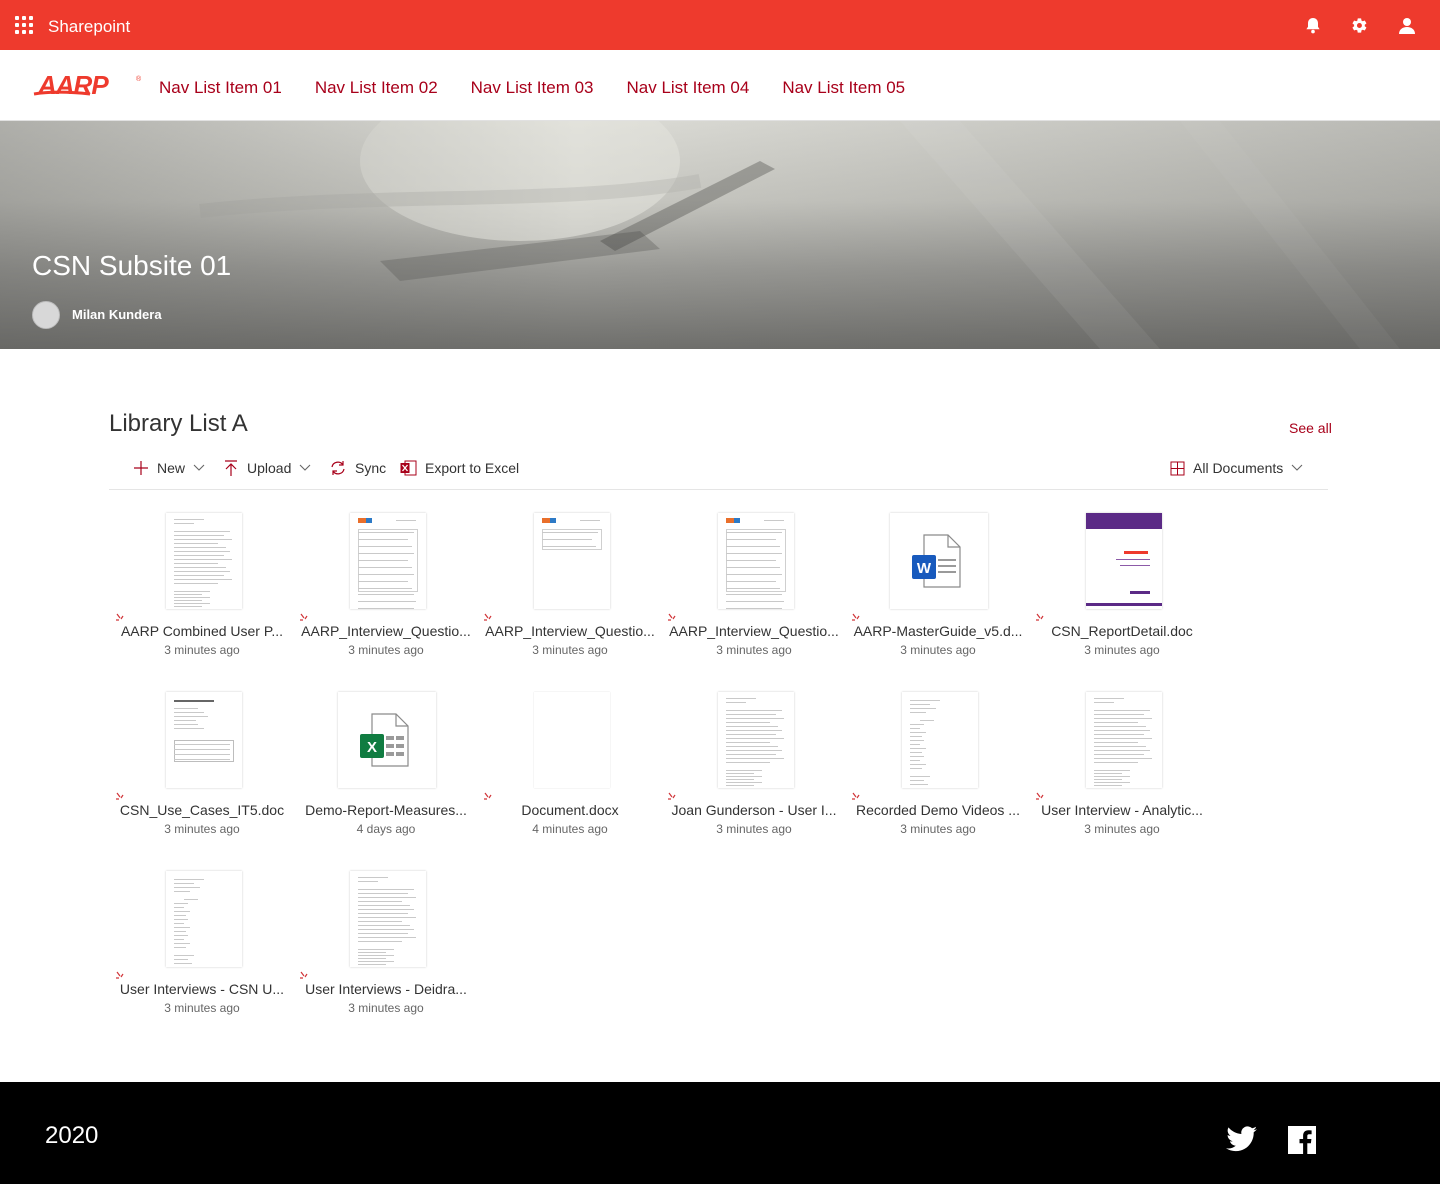  What do you see at coordinates (472, 468) in the screenshot?
I see `export-label: Export to Excel` at bounding box center [472, 468].